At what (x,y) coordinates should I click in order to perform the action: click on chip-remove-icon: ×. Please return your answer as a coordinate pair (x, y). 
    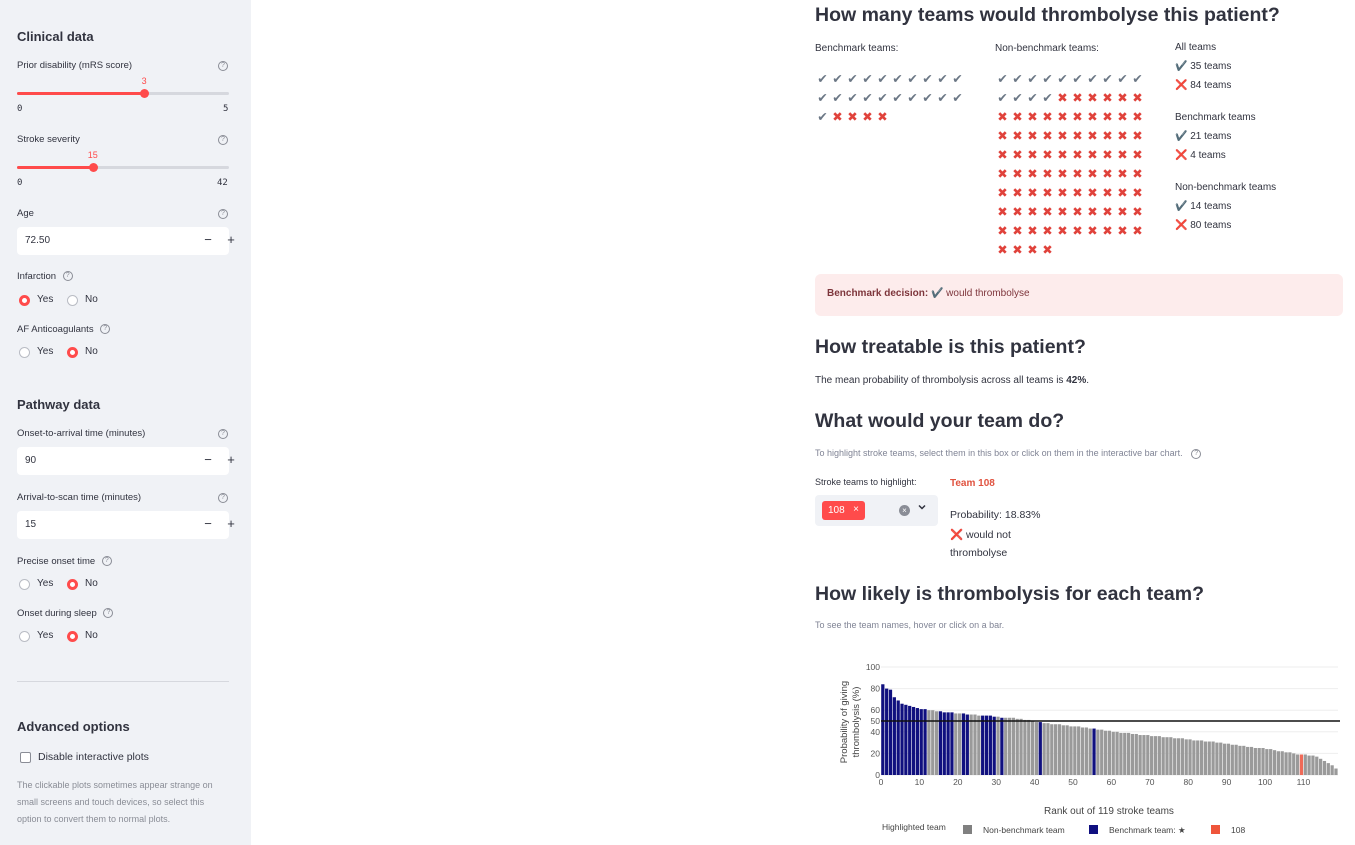
    Looking at the image, I should click on (856, 509).